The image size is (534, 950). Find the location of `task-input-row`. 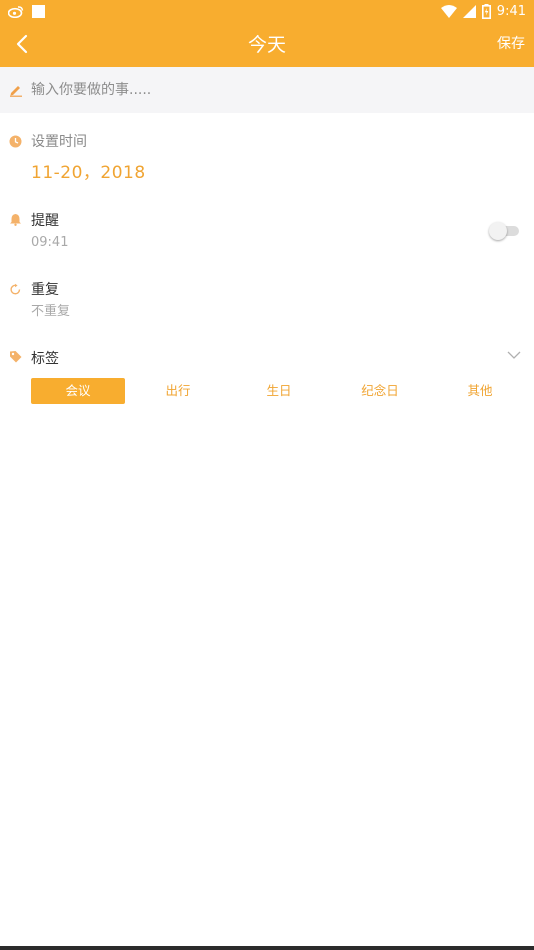

task-input-row is located at coordinates (267, 90).